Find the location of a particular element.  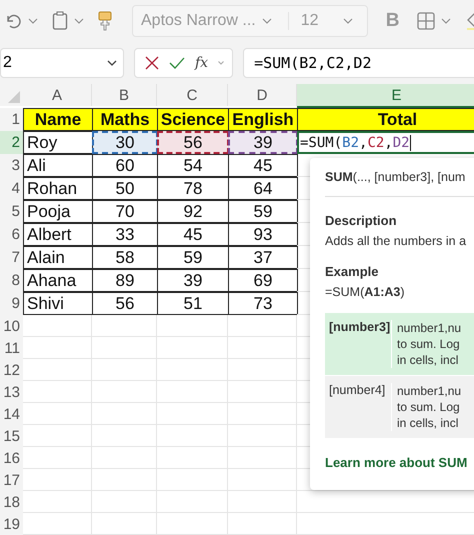

table-cell: 69 is located at coordinates (263, 280).